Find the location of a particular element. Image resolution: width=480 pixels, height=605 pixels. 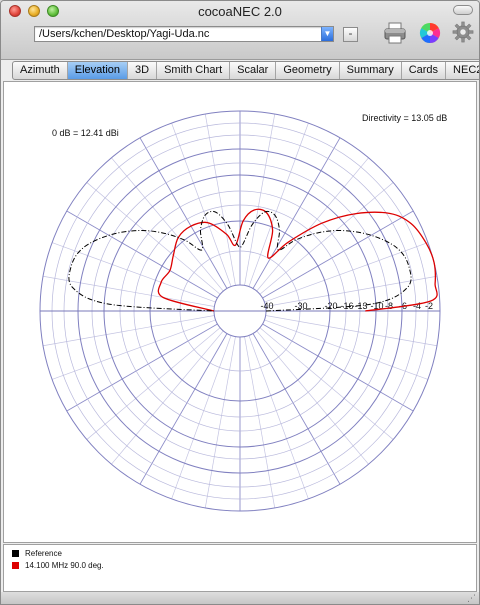

gear-icon is located at coordinates (463, 32).